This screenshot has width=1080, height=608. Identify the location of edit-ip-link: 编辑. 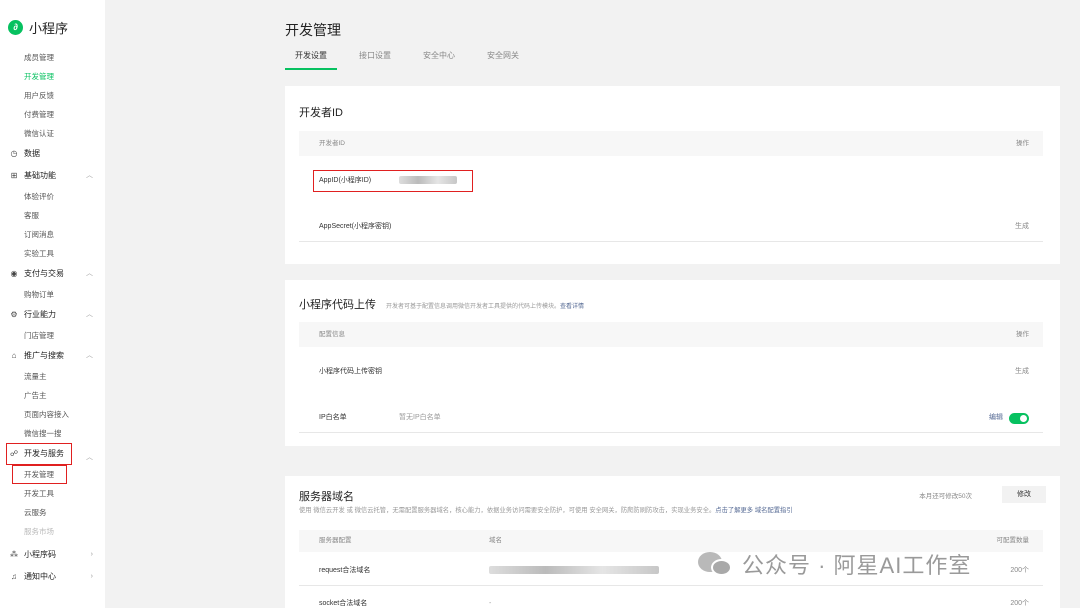
(996, 418).